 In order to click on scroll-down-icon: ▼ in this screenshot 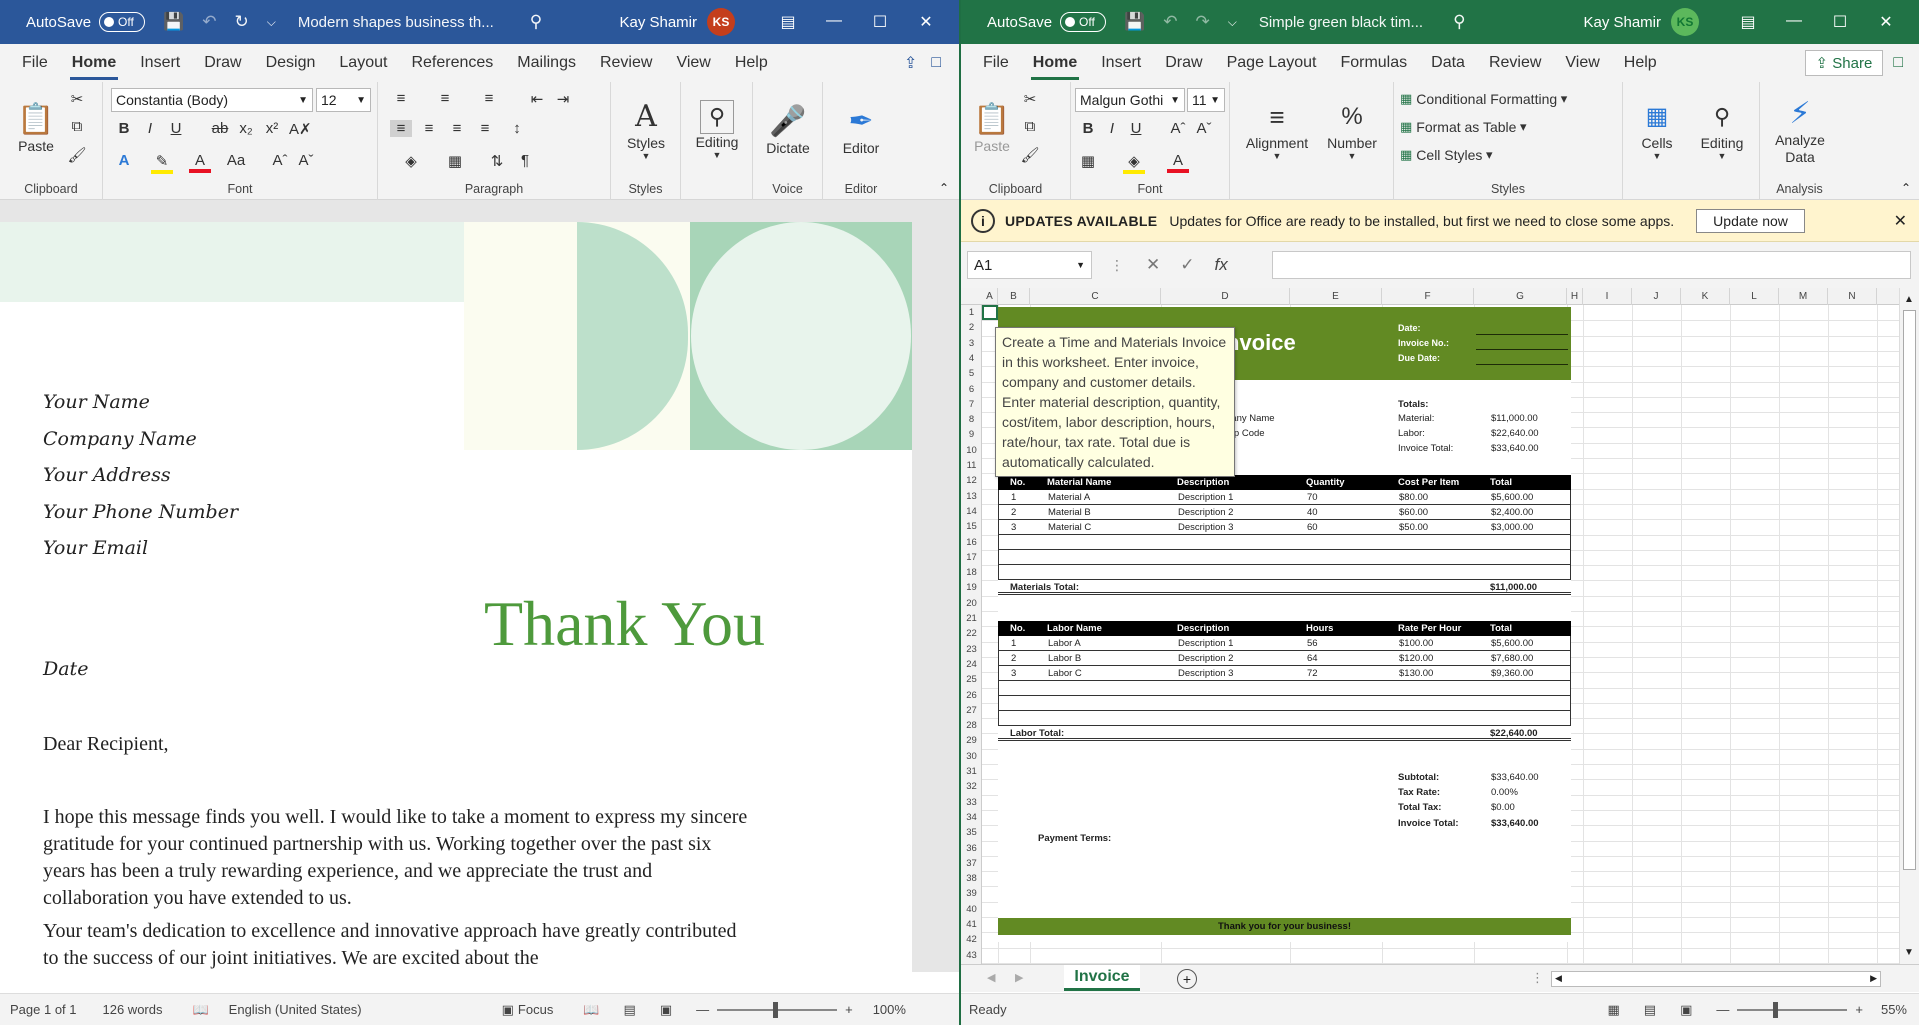, I will do `click(1909, 952)`.